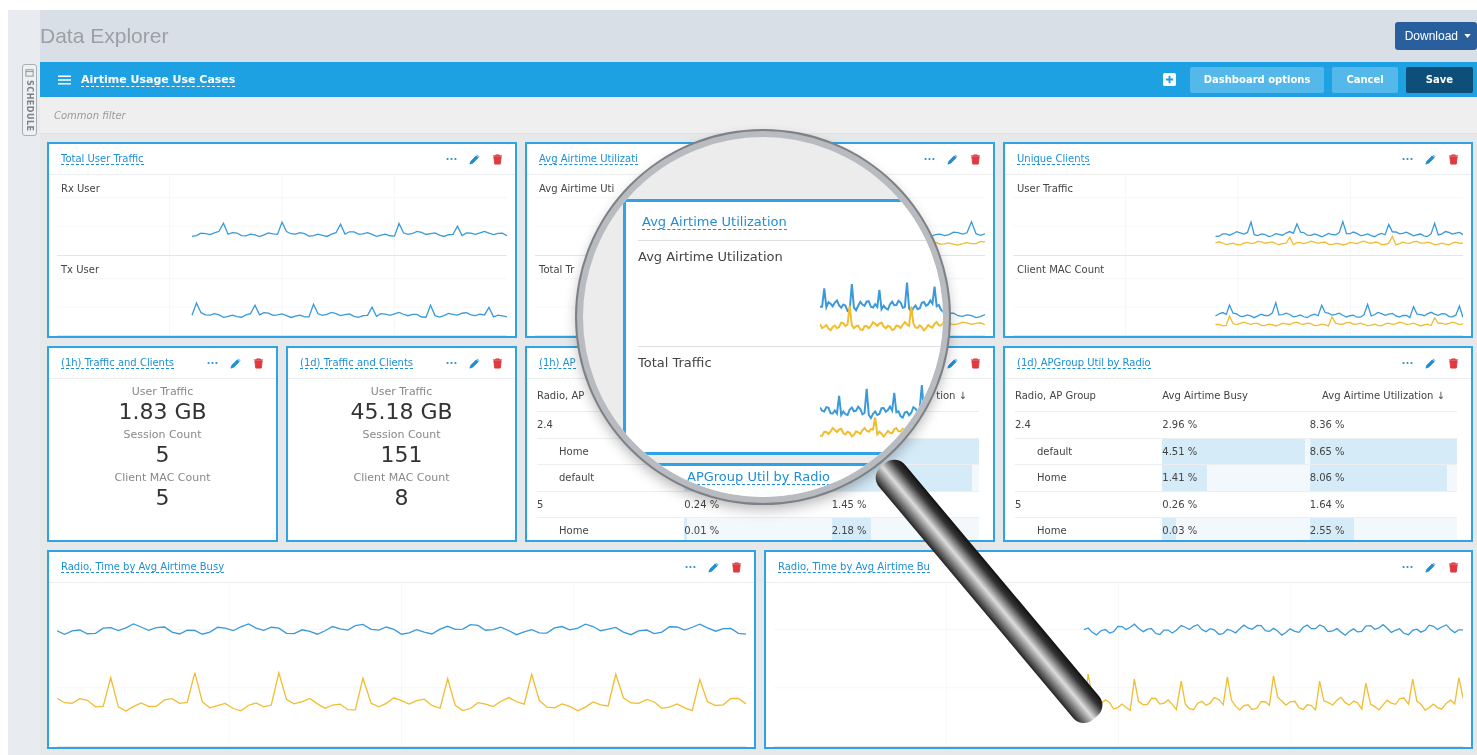 The image size is (1477, 755). I want to click on column-header: Radio, AP, so click(561, 395).